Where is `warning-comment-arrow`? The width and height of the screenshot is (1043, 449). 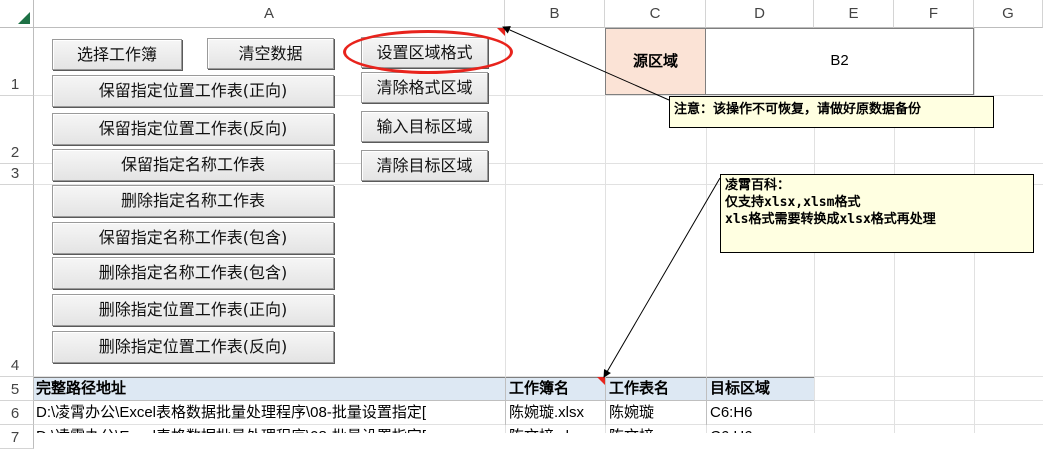 warning-comment-arrow is located at coordinates (586, 63).